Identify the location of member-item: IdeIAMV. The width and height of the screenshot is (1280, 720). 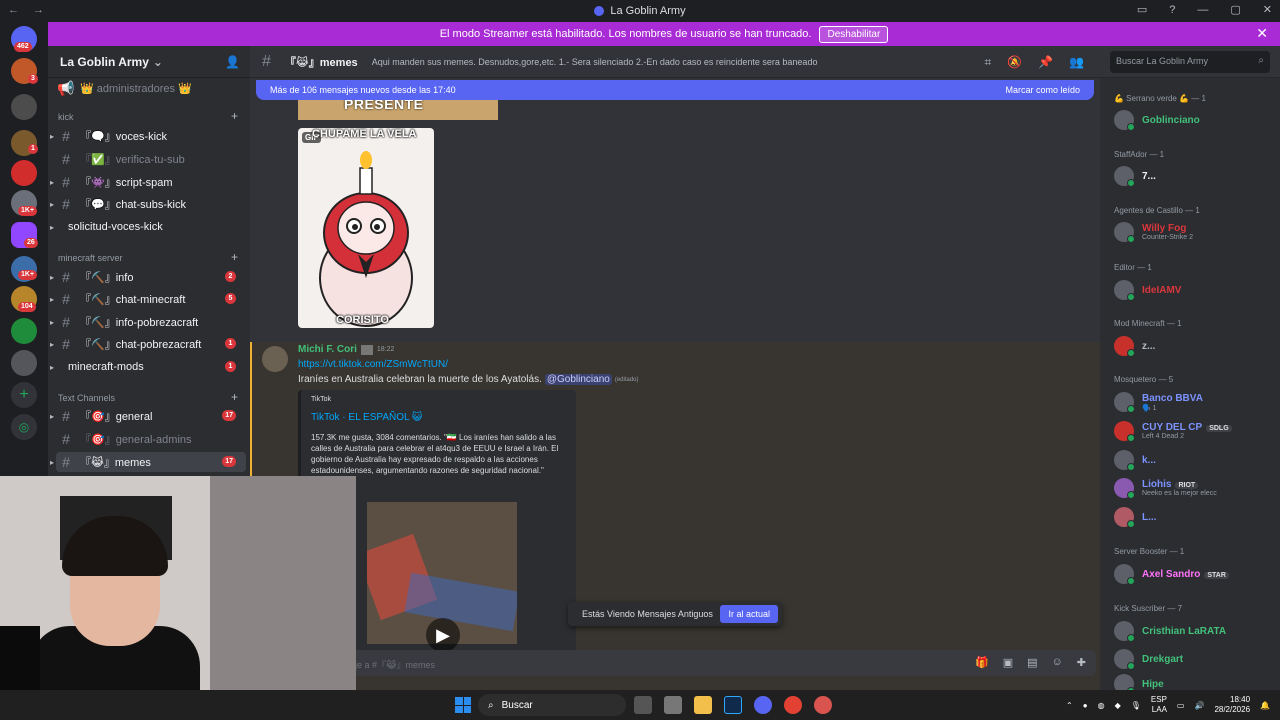
(1147, 290).